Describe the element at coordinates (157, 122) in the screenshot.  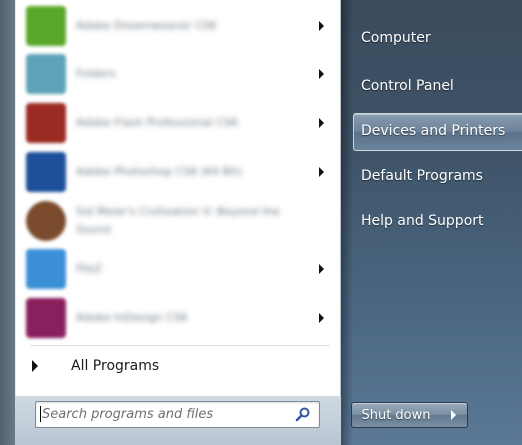
I see `program-label: Adobe Flash Professional CS6` at that location.